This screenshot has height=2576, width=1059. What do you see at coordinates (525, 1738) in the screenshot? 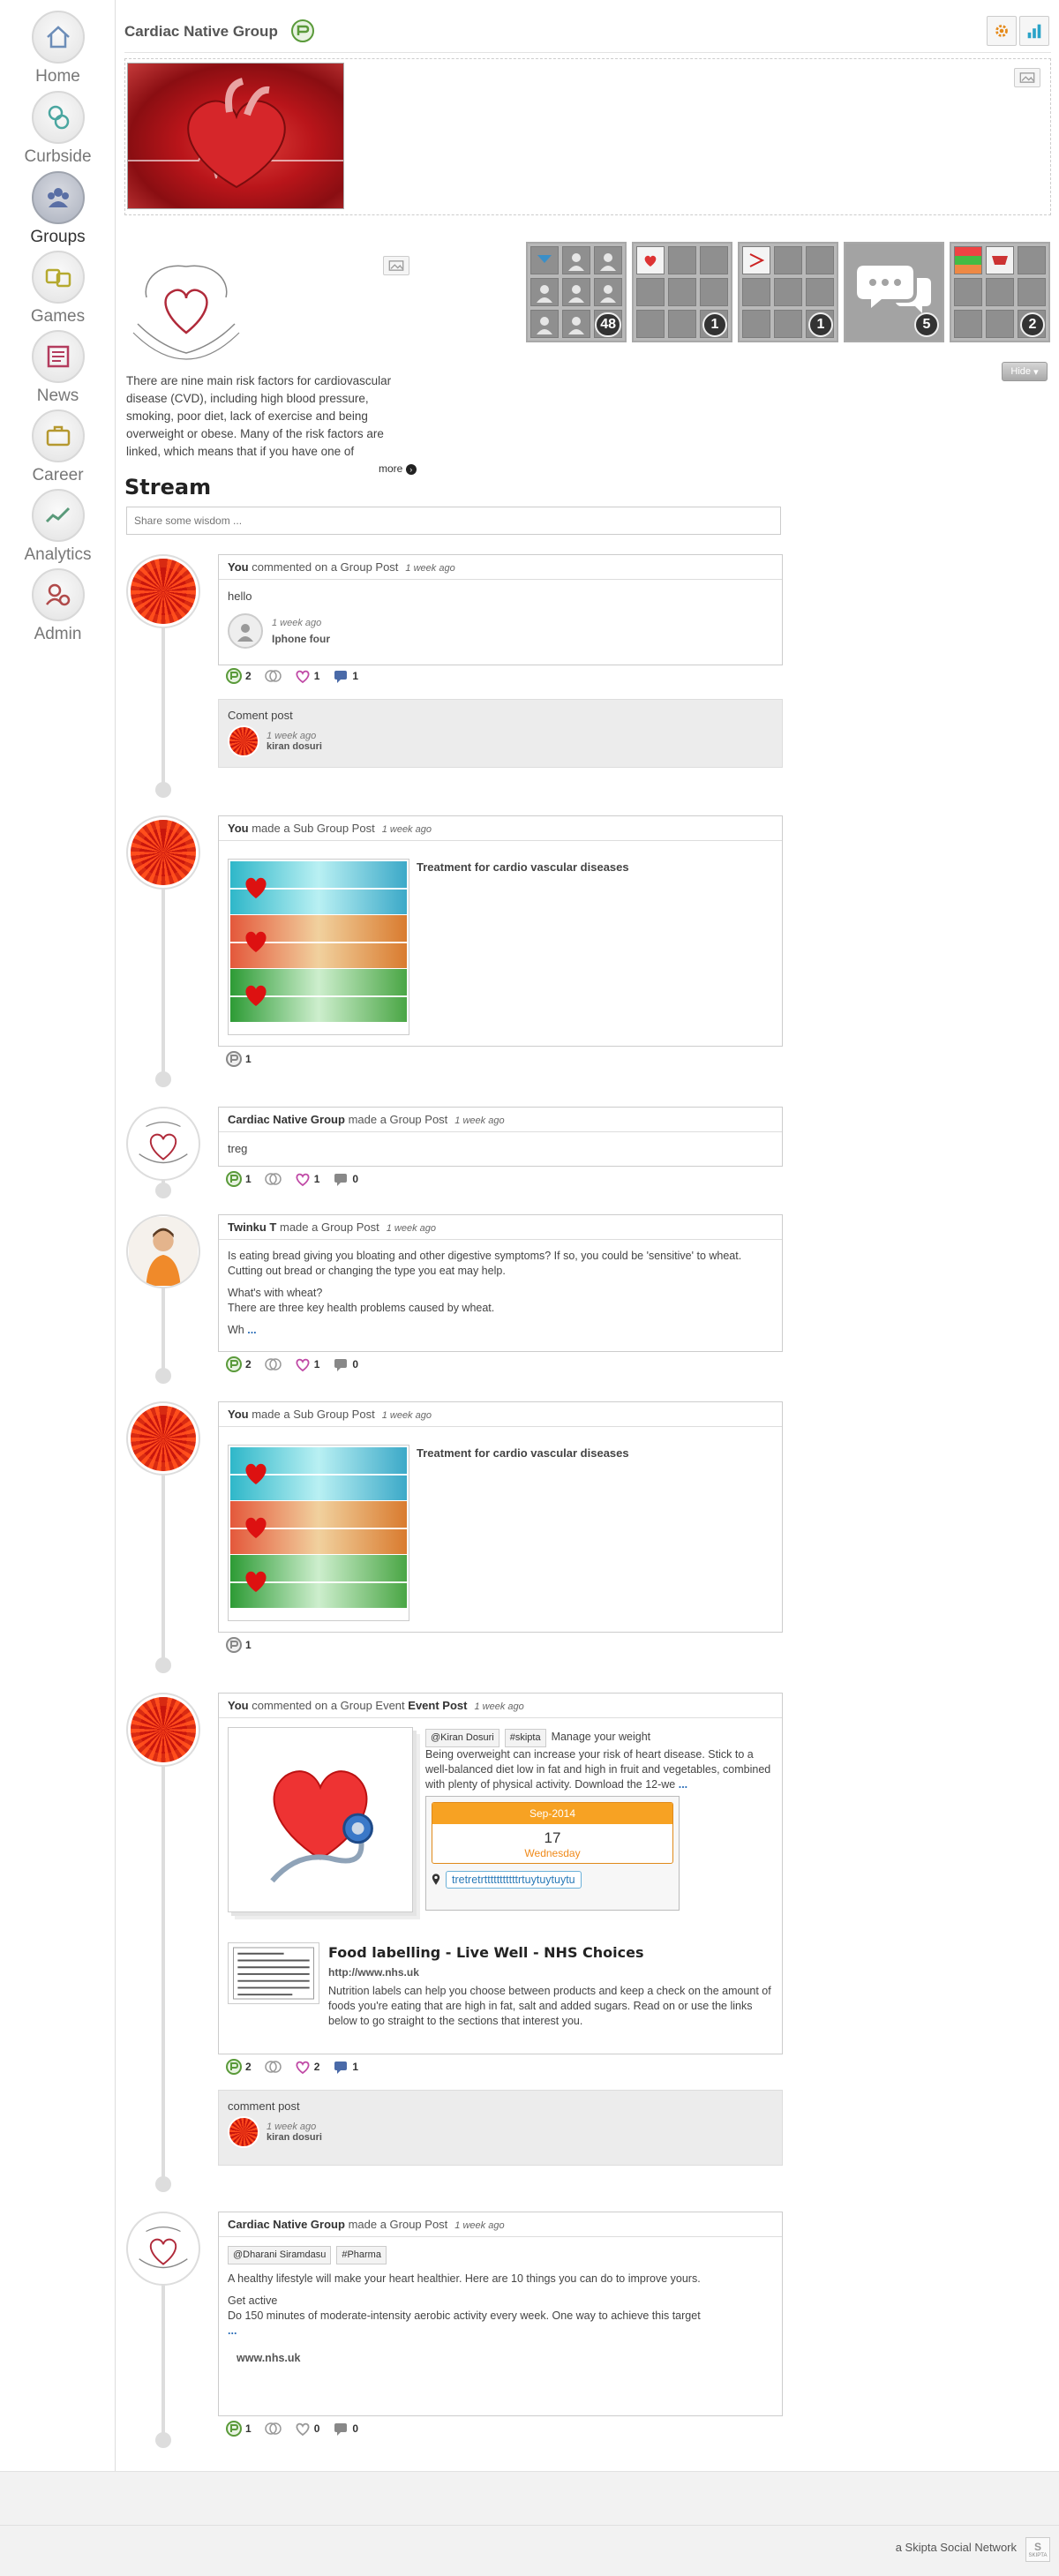
I see `hashtag: #skipta` at bounding box center [525, 1738].